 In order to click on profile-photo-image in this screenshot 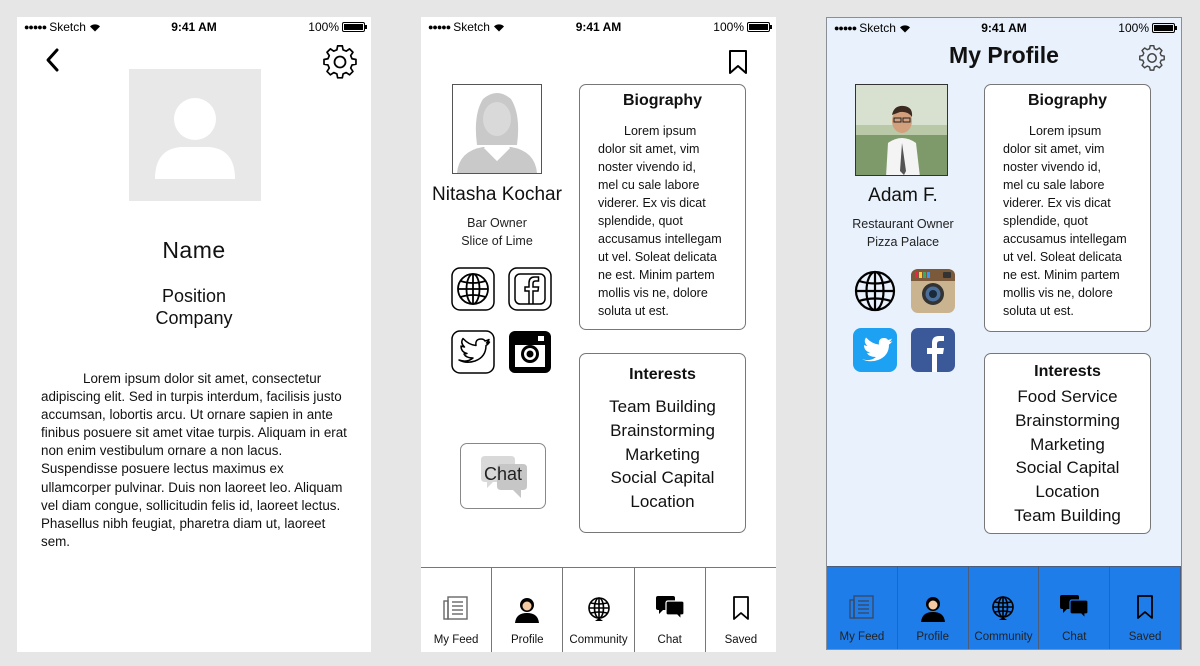, I will do `click(901, 130)`.